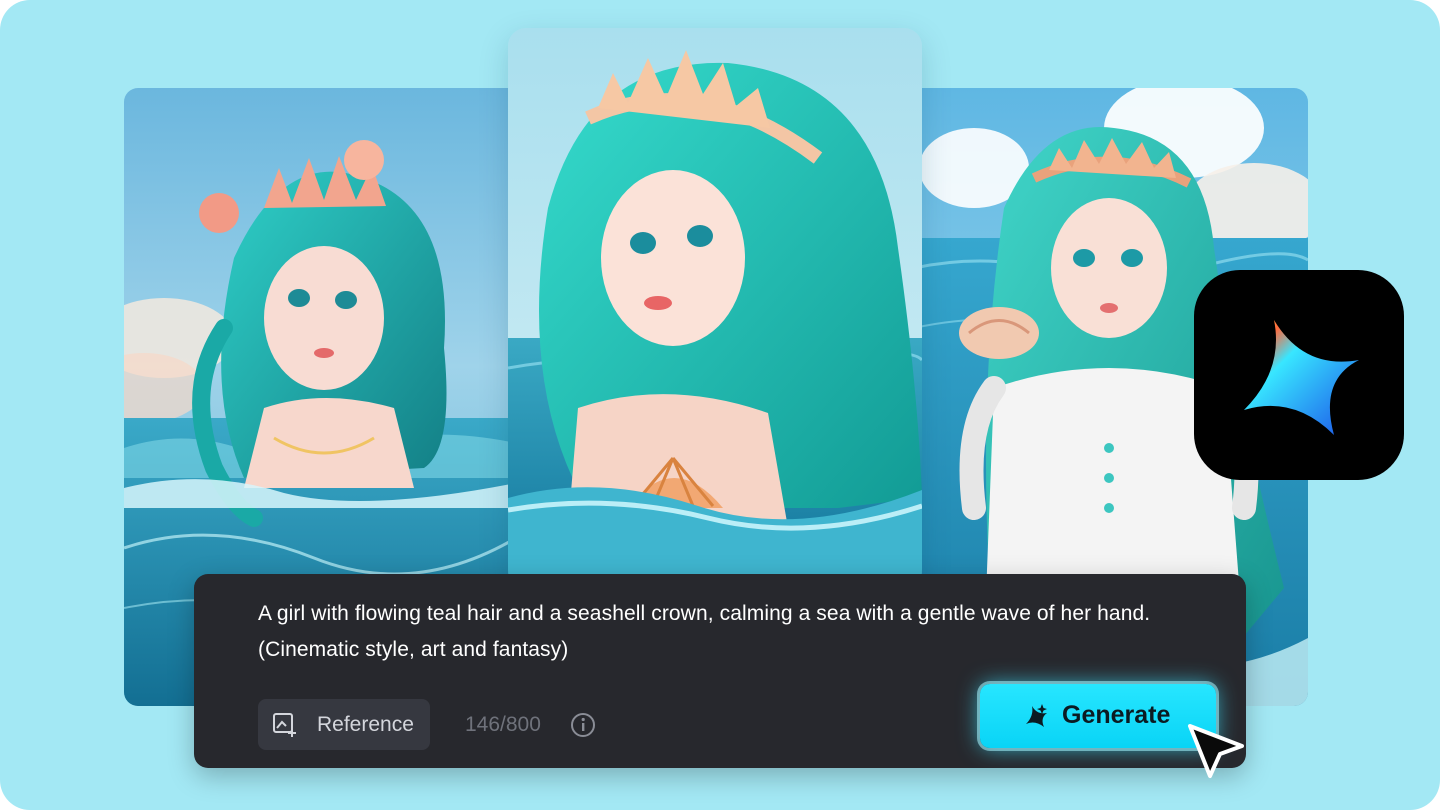 Image resolution: width=1440 pixels, height=810 pixels. I want to click on generate-button: Generate, so click(1098, 716).